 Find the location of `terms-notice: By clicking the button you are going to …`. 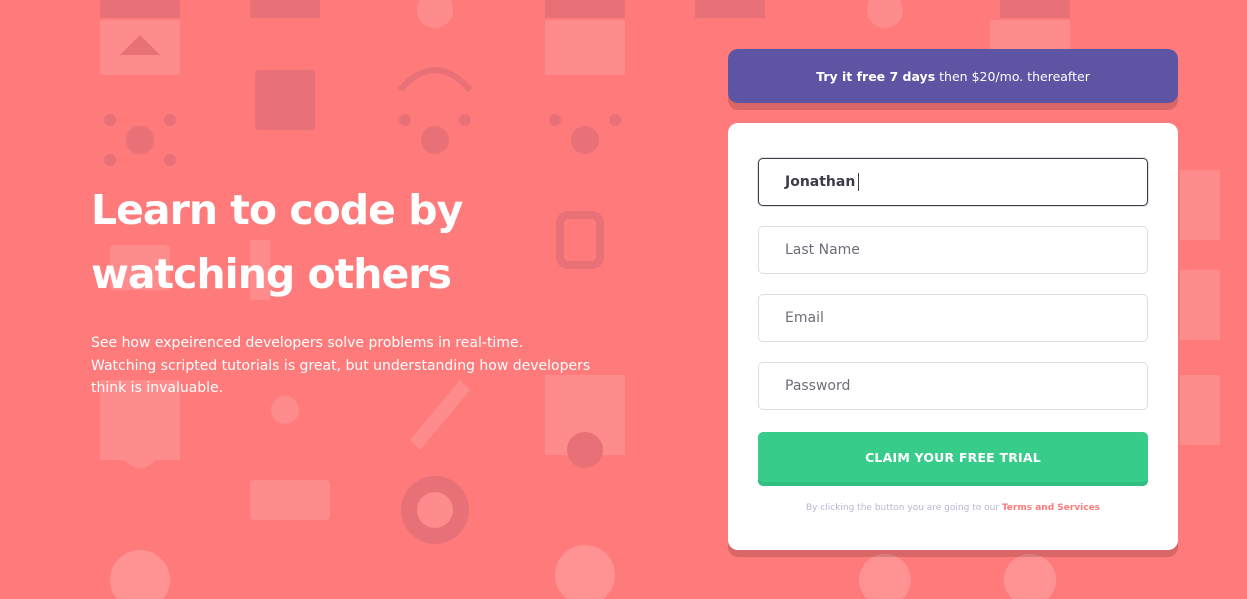

terms-notice: By clicking the button you are going to … is located at coordinates (953, 508).